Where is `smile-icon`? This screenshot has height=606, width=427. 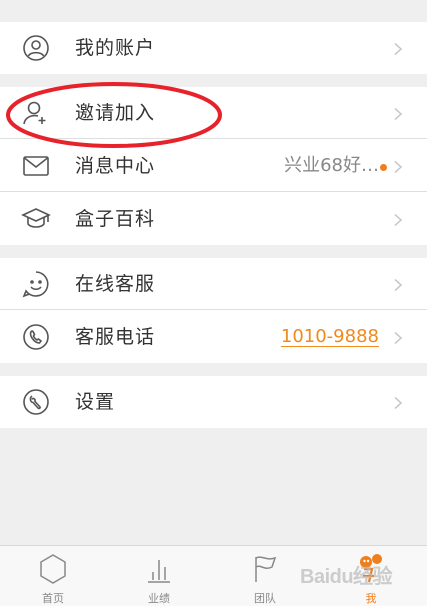 smile-icon is located at coordinates (36, 284).